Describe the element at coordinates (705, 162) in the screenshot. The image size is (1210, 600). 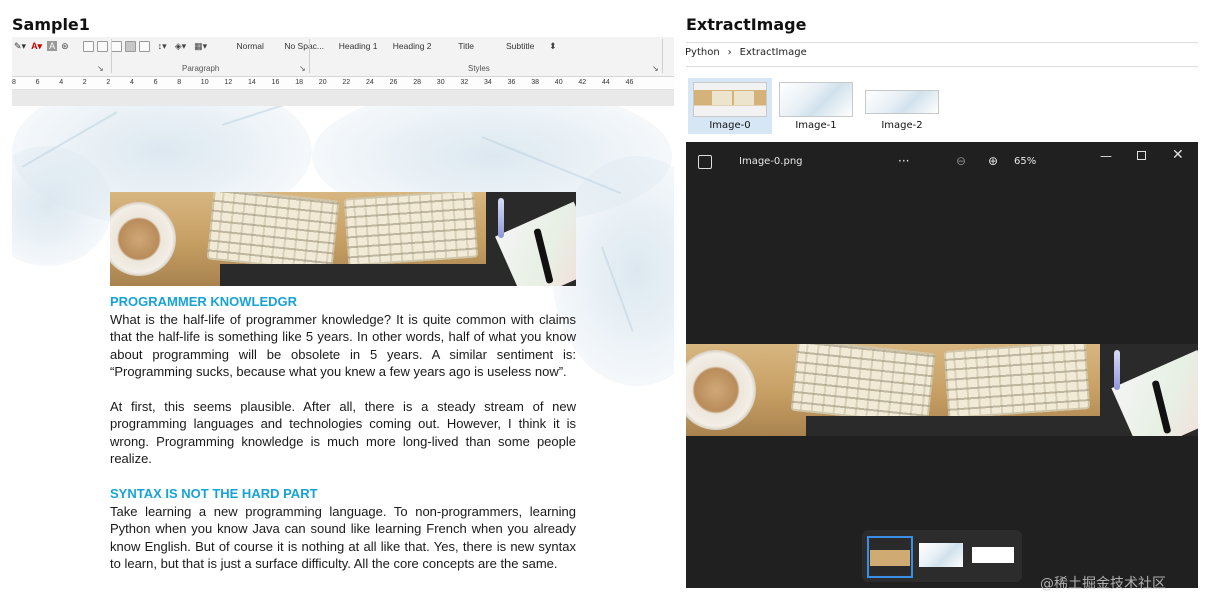
I see `photos-app-icon` at that location.